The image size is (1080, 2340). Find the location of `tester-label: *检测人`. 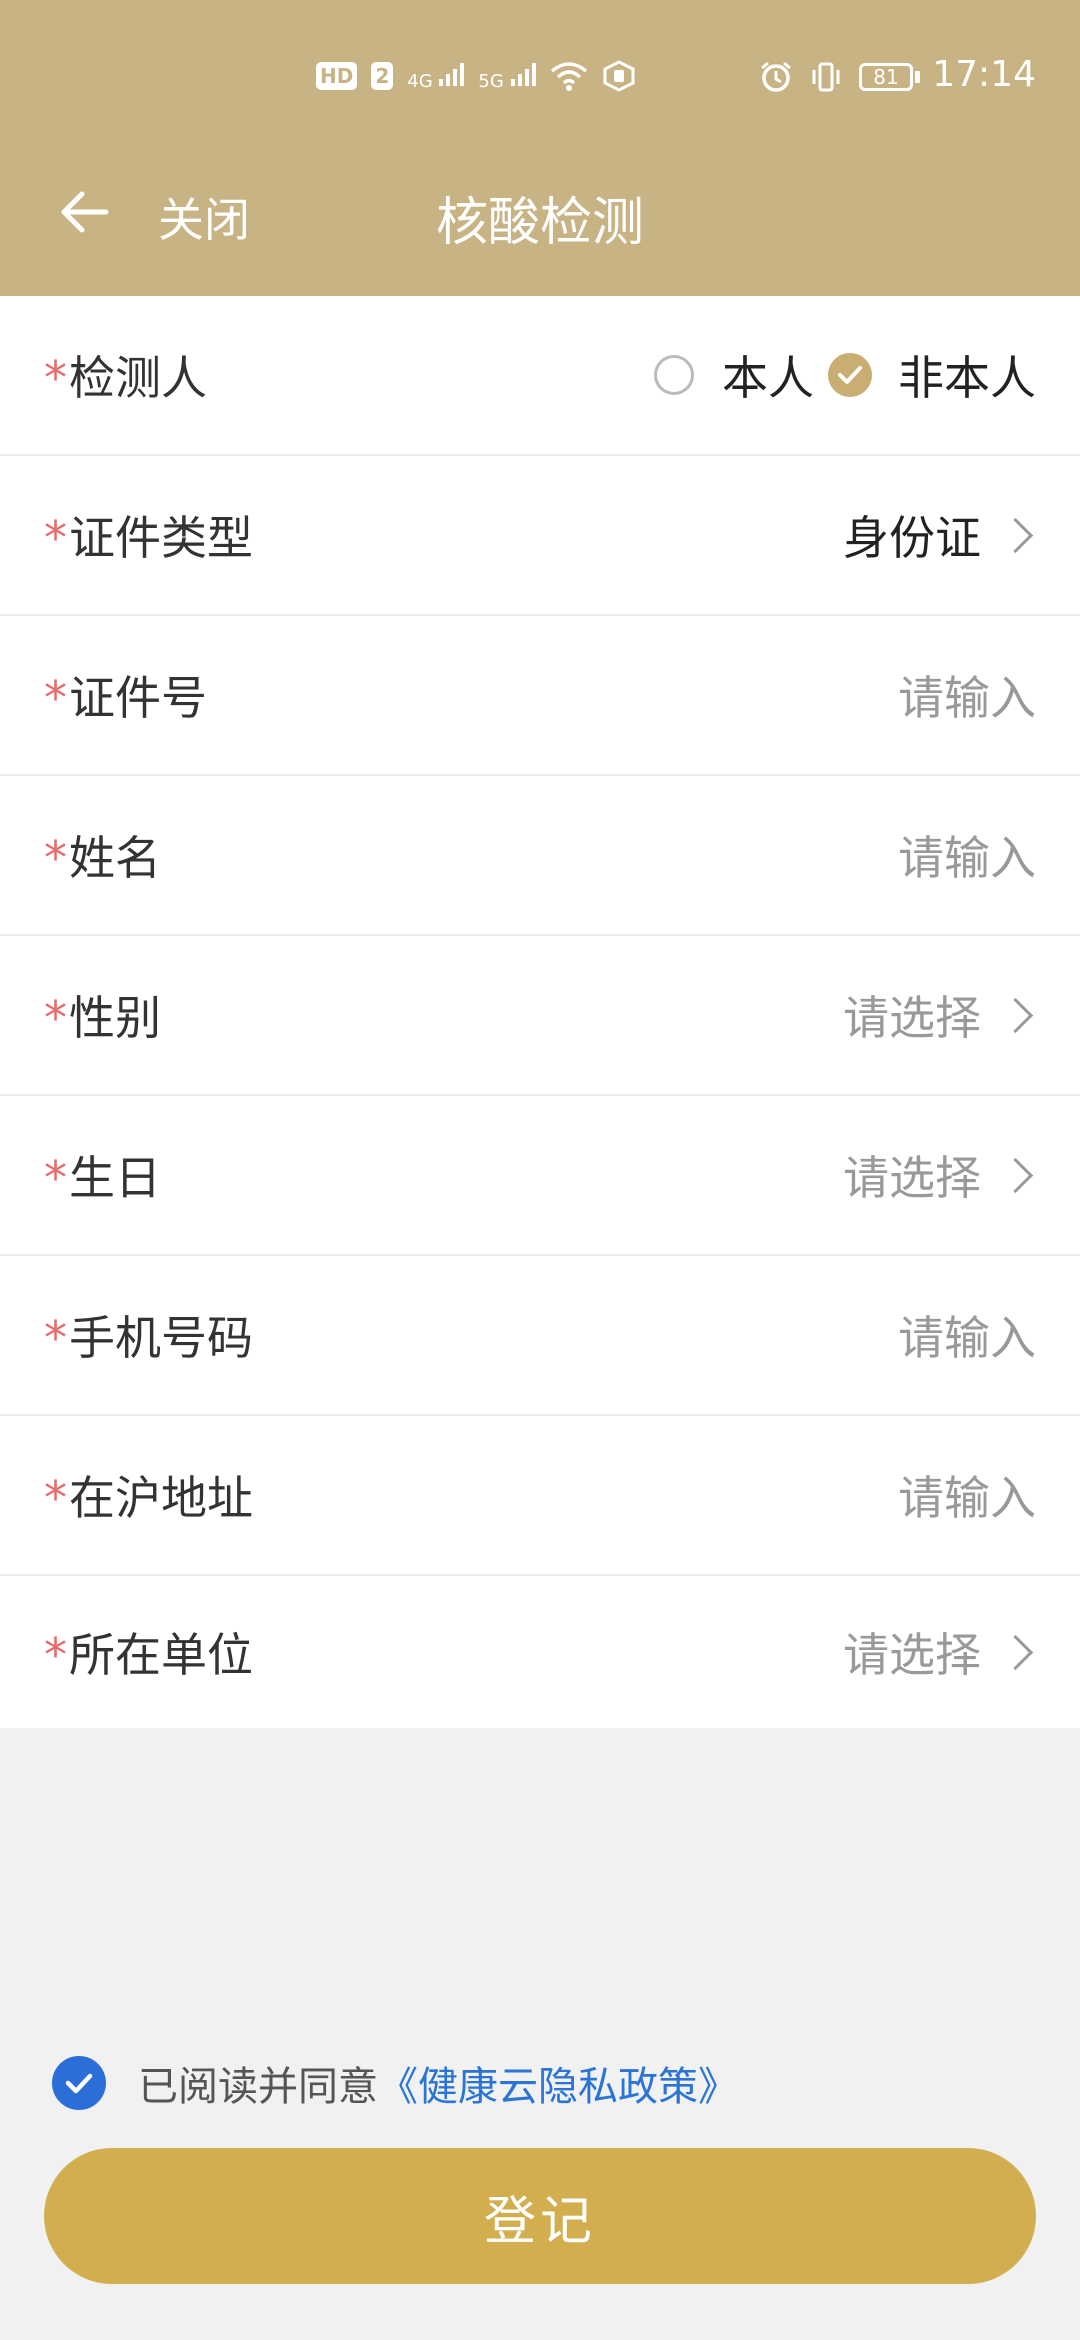

tester-label: *检测人 is located at coordinates (125, 378).